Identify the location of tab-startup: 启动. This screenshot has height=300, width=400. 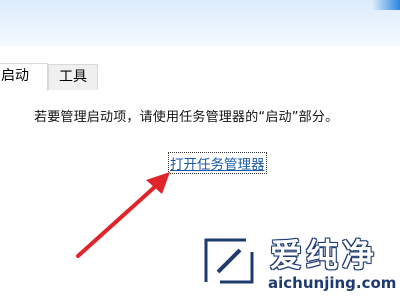
(24, 77).